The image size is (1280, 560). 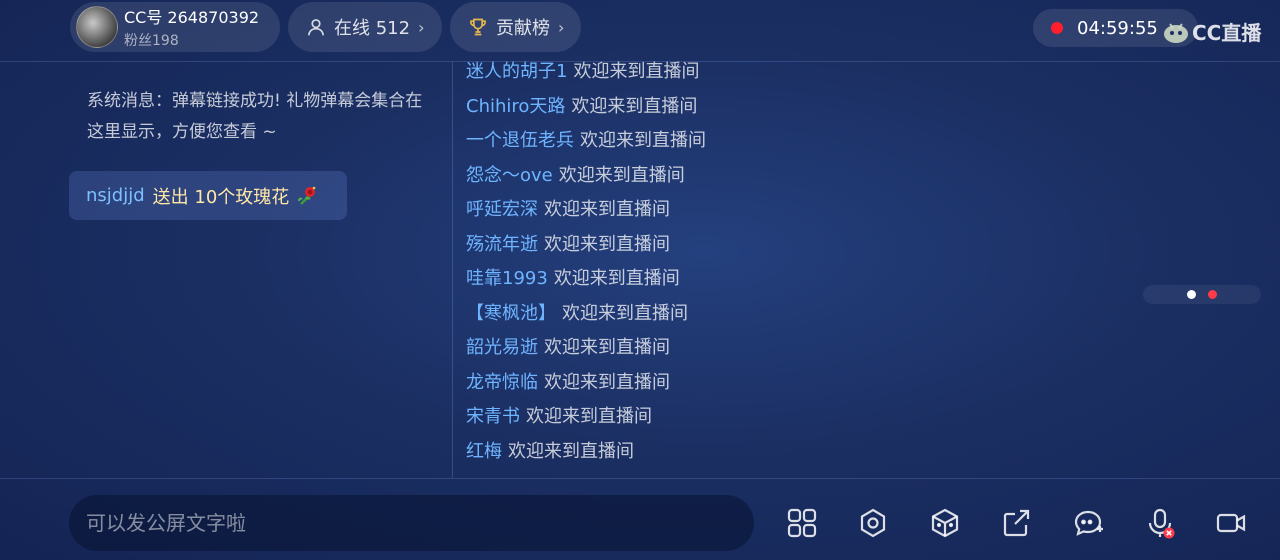 I want to click on cc-logo-icon, so click(x=1176, y=33).